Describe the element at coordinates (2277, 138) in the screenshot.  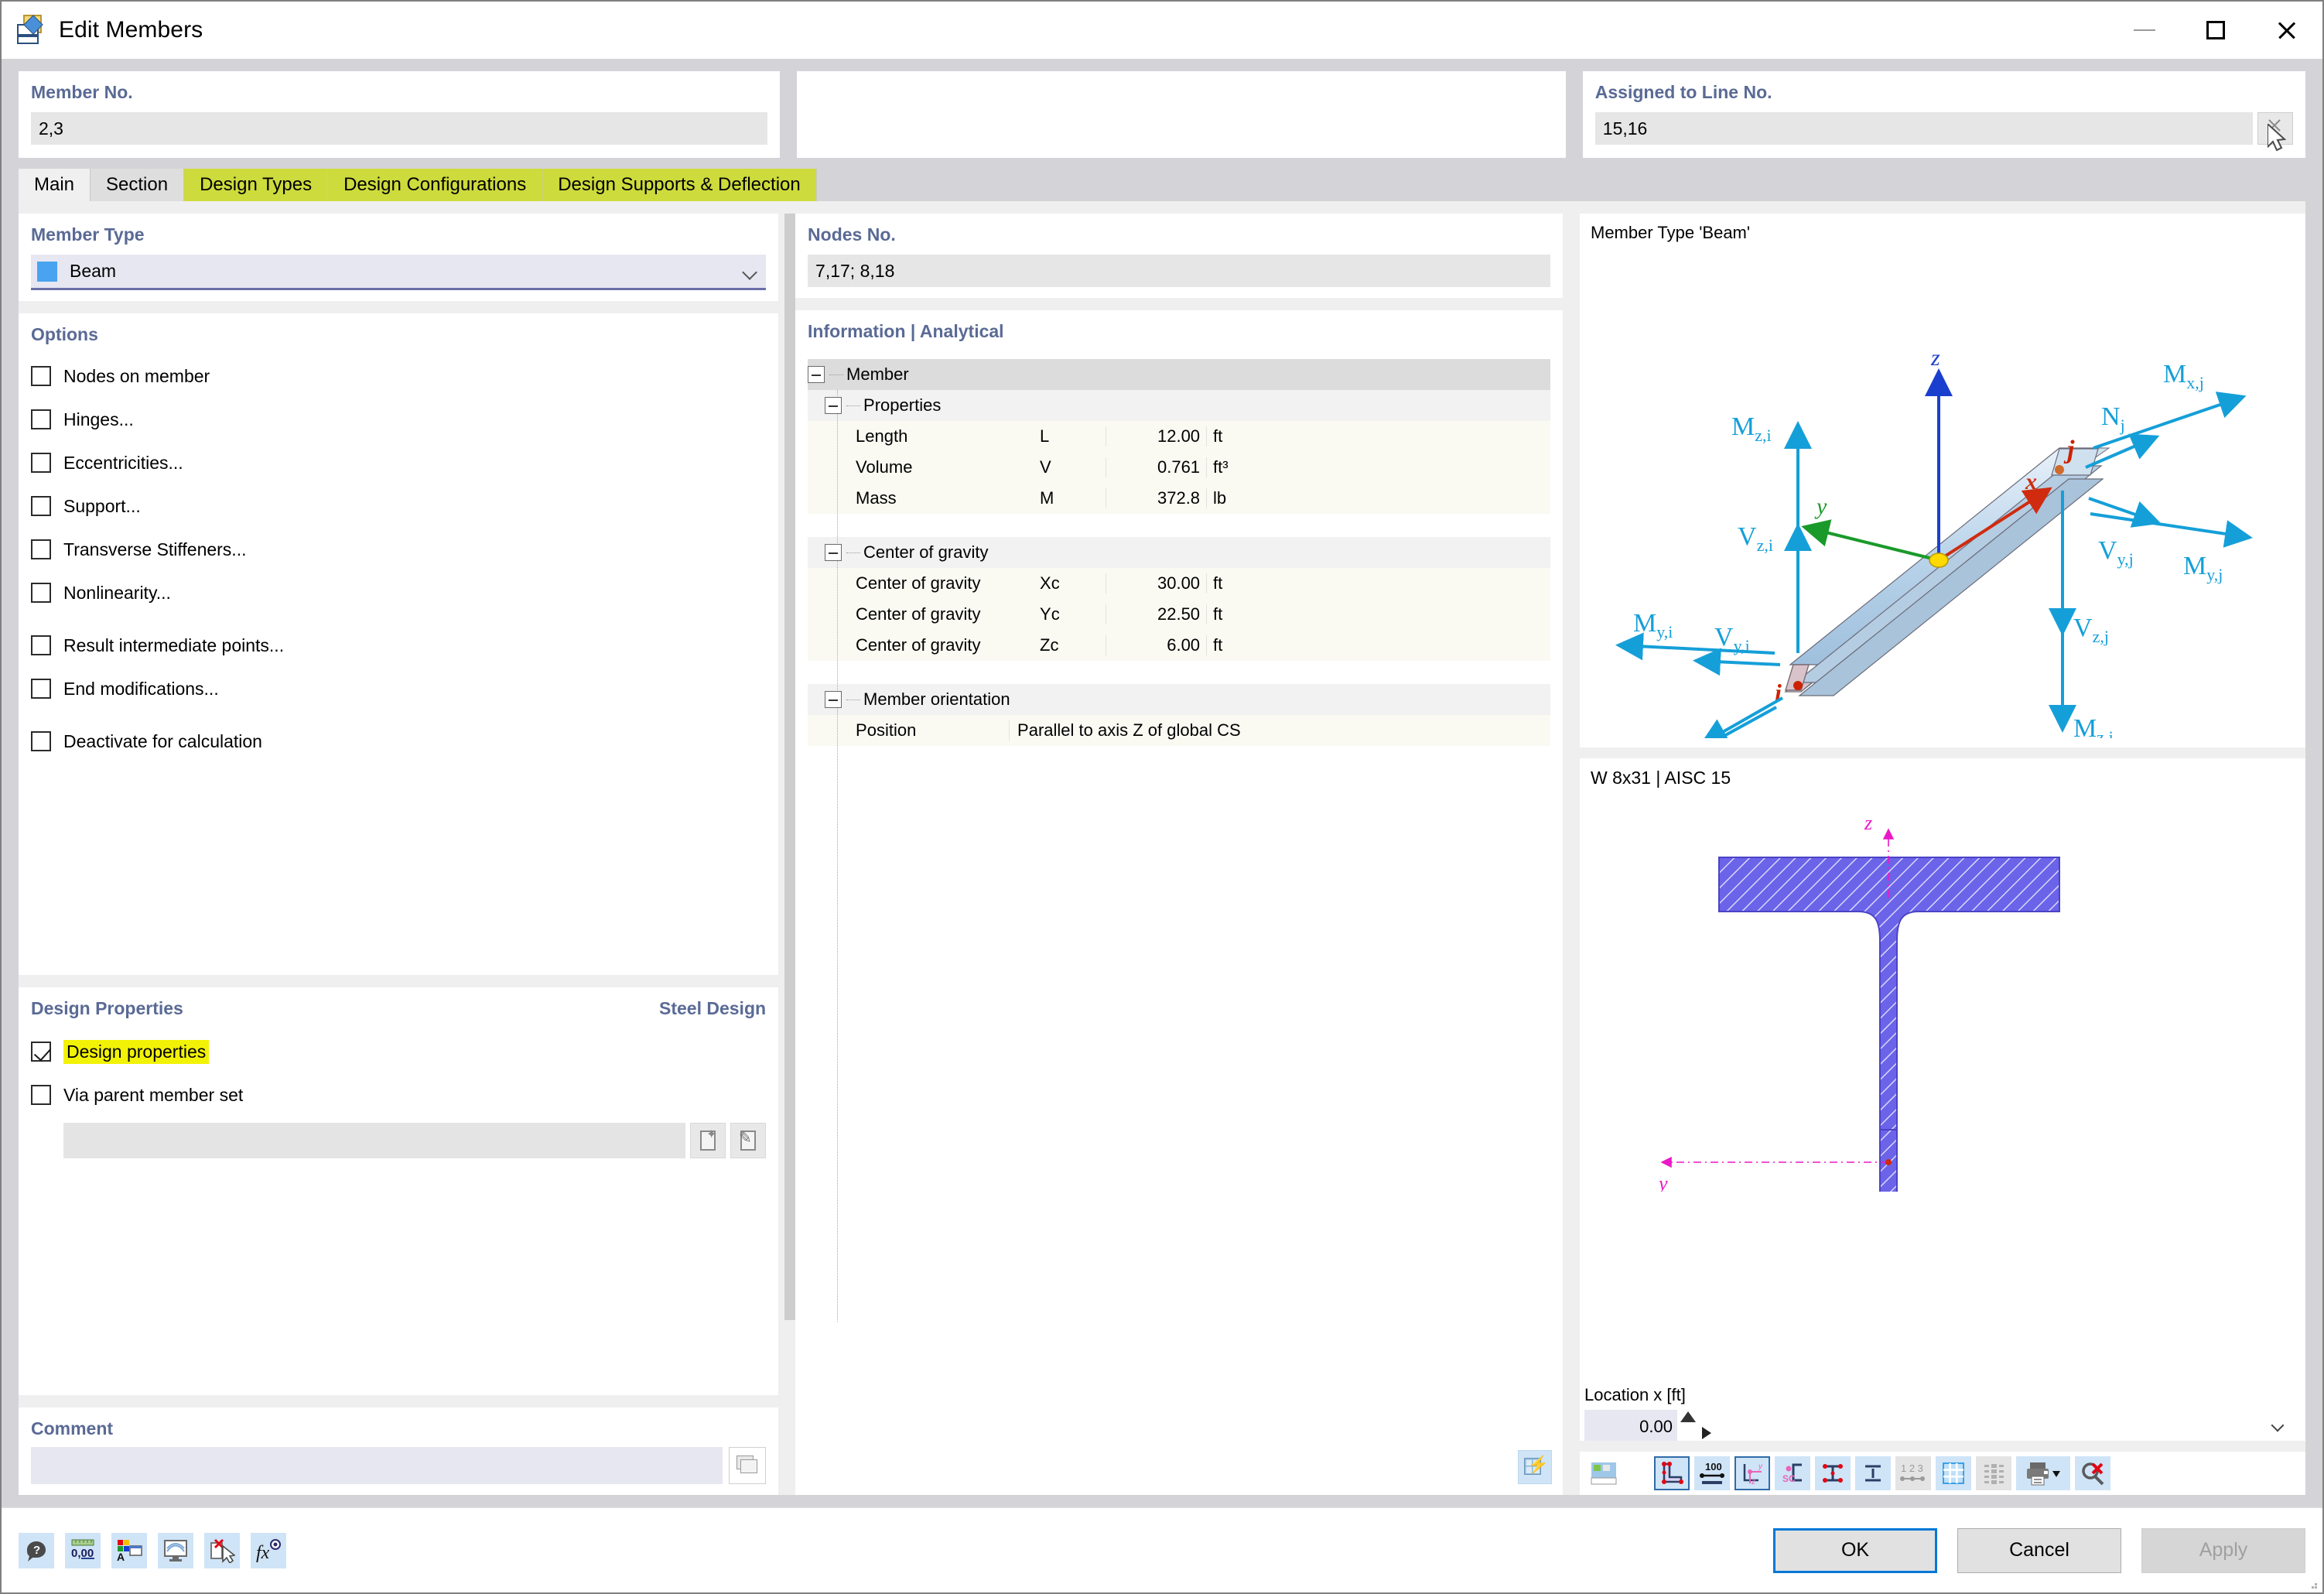
I see `mouse-cursor-icon` at that location.